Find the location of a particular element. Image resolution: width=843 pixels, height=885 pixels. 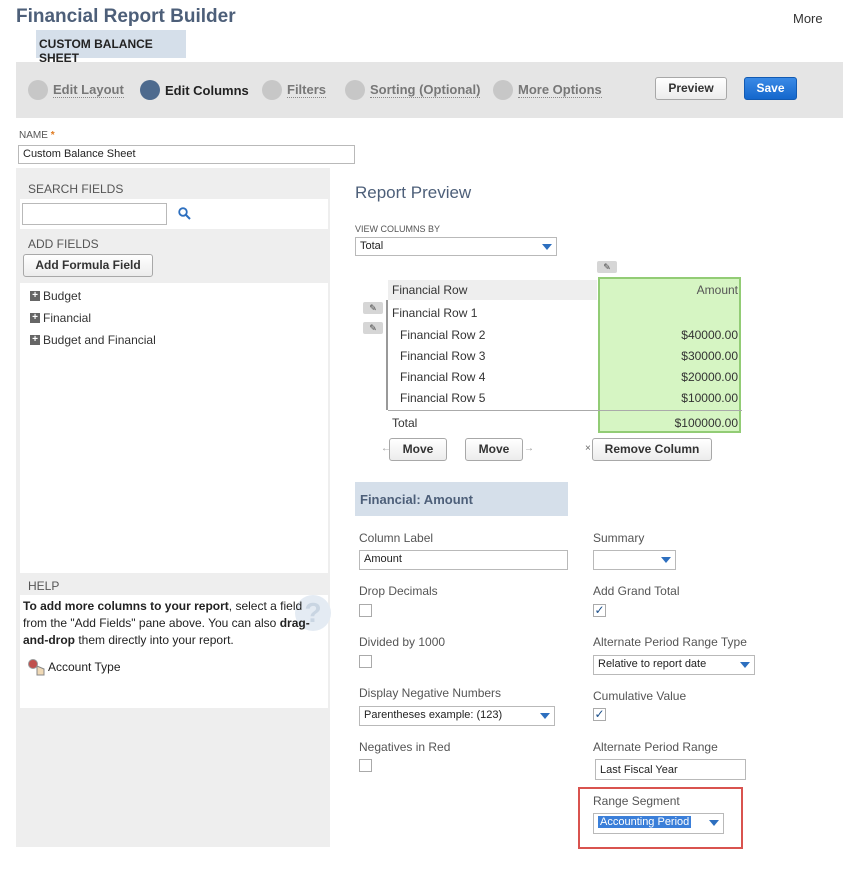

help-sentence: them directly into your report. is located at coordinates (154, 640).